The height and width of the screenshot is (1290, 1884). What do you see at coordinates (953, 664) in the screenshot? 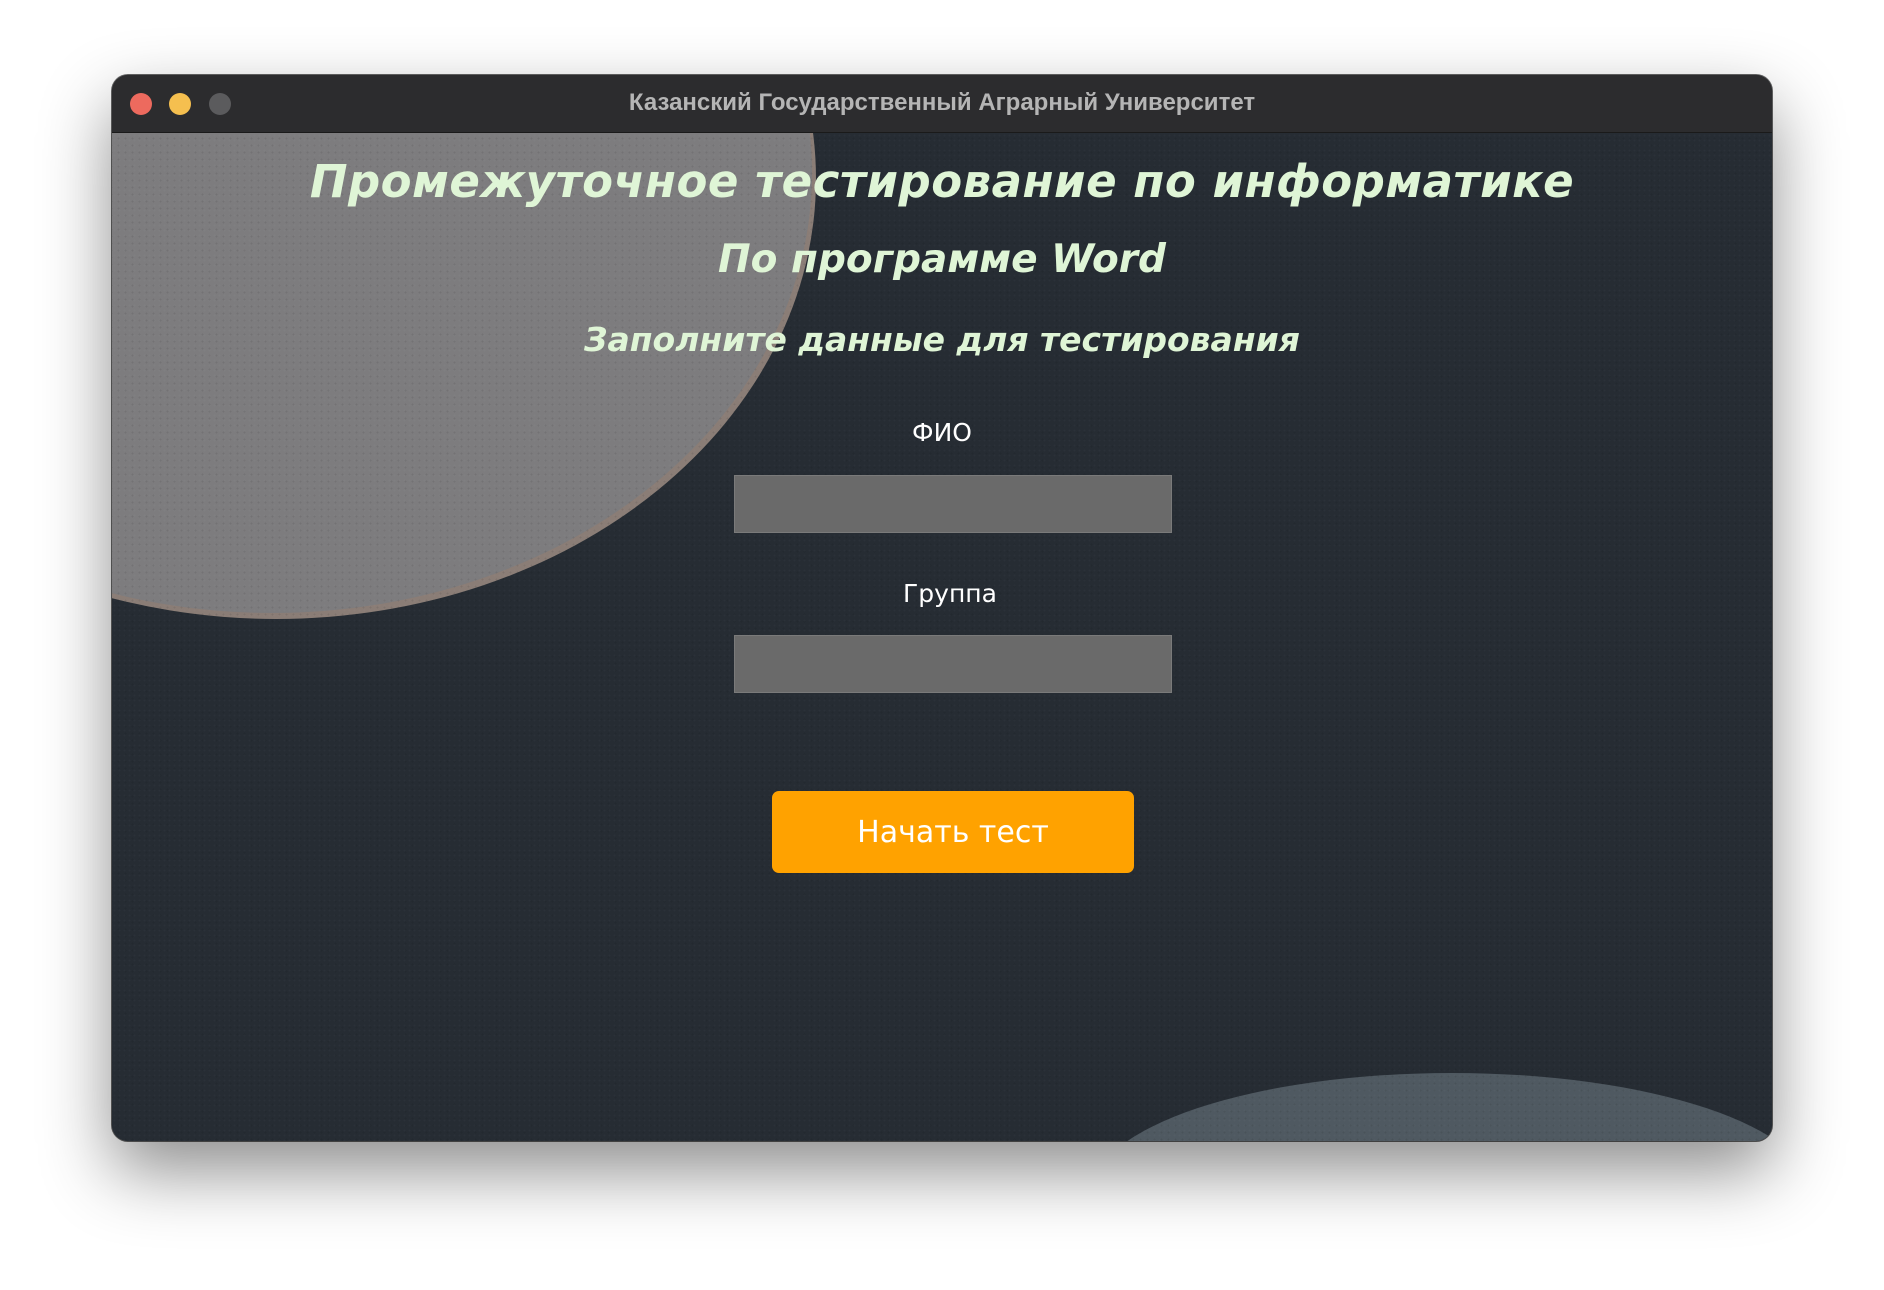
I see `group-input` at bounding box center [953, 664].